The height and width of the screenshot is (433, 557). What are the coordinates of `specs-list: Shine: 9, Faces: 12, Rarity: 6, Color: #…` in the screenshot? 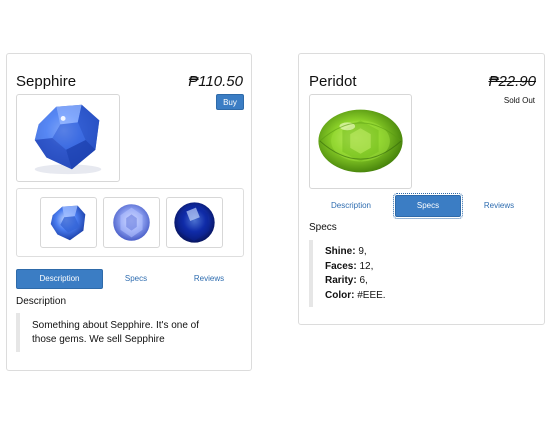 It's located at (419, 273).